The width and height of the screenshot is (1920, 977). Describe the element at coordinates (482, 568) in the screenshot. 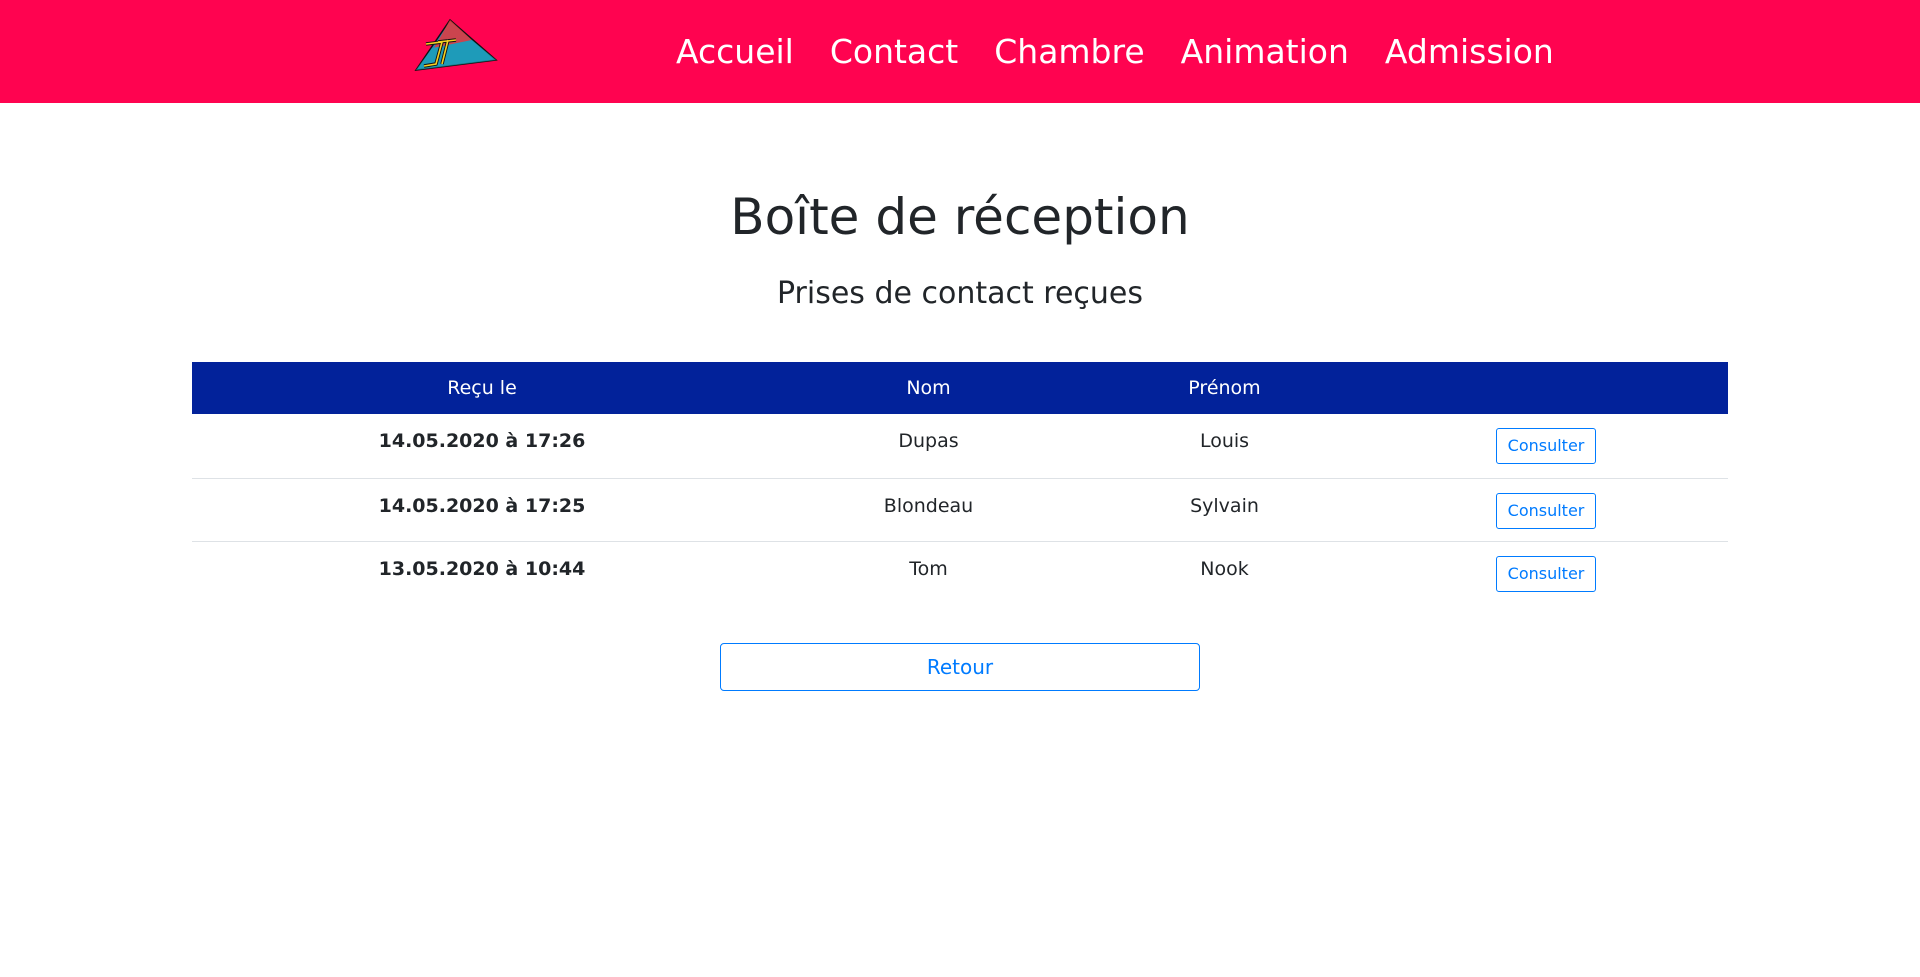

I see `cell-date: 13.05.2020 à 10:44` at that location.